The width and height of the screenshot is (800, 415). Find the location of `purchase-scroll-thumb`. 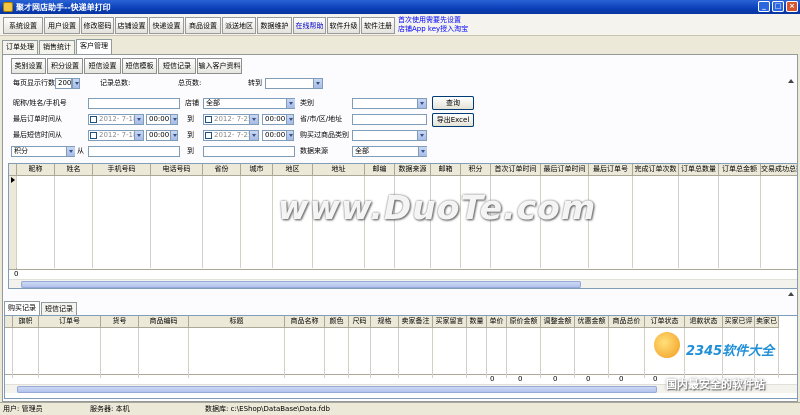

purchase-scroll-thumb is located at coordinates (337, 389).